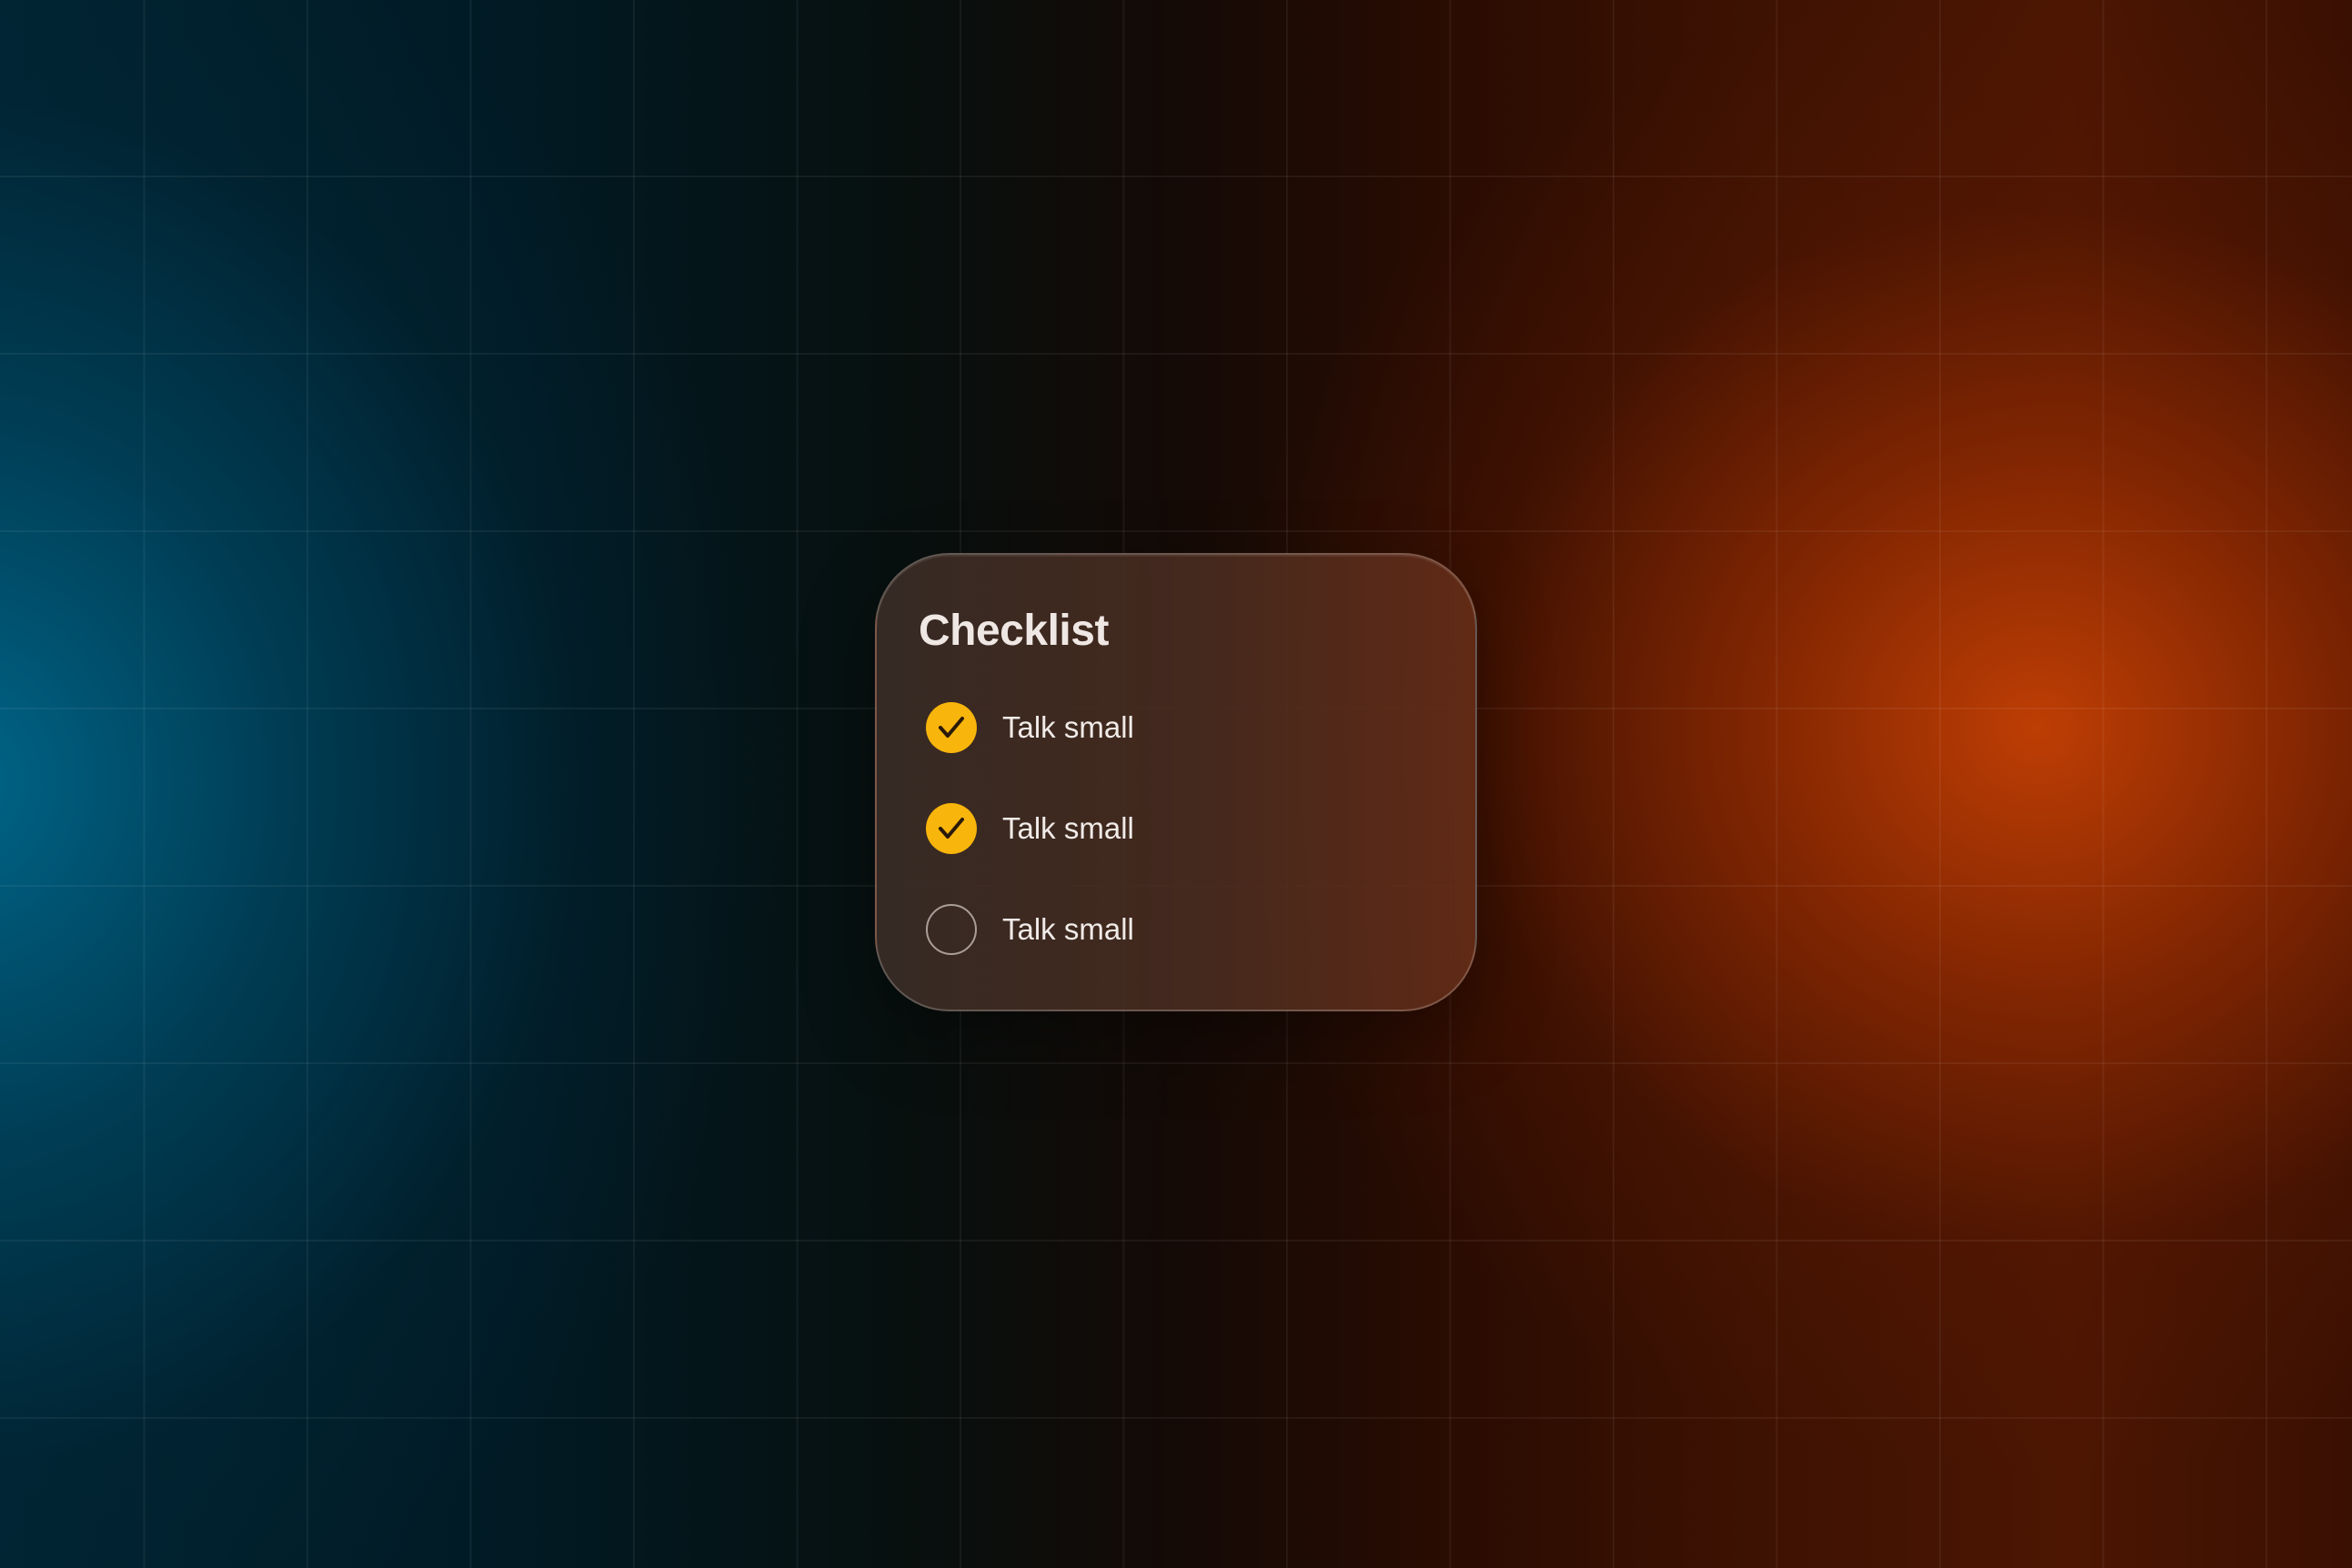 The image size is (2352, 1568). What do you see at coordinates (951, 929) in the screenshot?
I see `checkbox-unchecked-icon` at bounding box center [951, 929].